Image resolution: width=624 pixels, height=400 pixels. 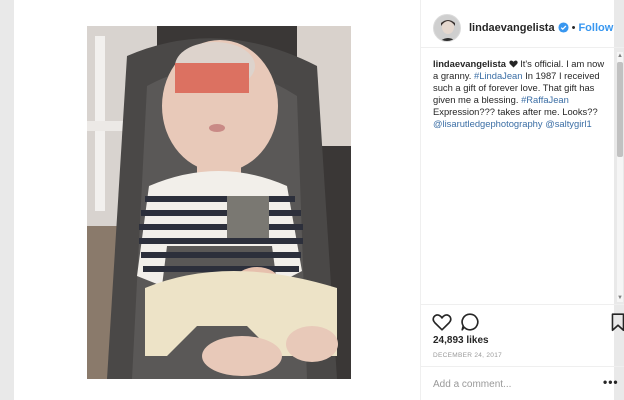 What do you see at coordinates (508, 384) in the screenshot?
I see `comment-input` at bounding box center [508, 384].